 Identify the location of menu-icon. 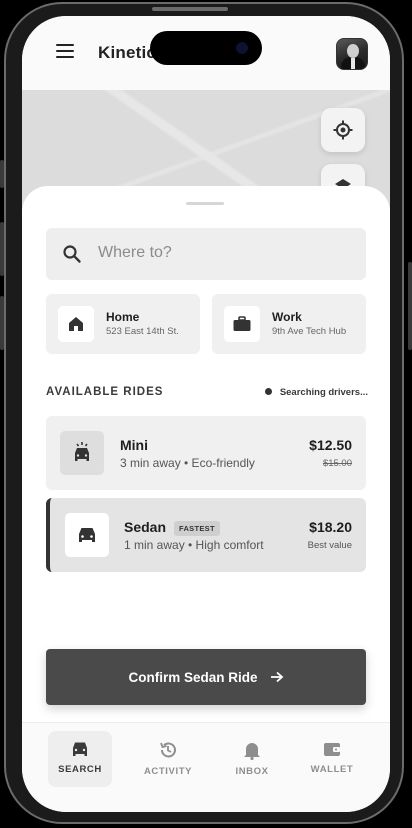
(65, 51).